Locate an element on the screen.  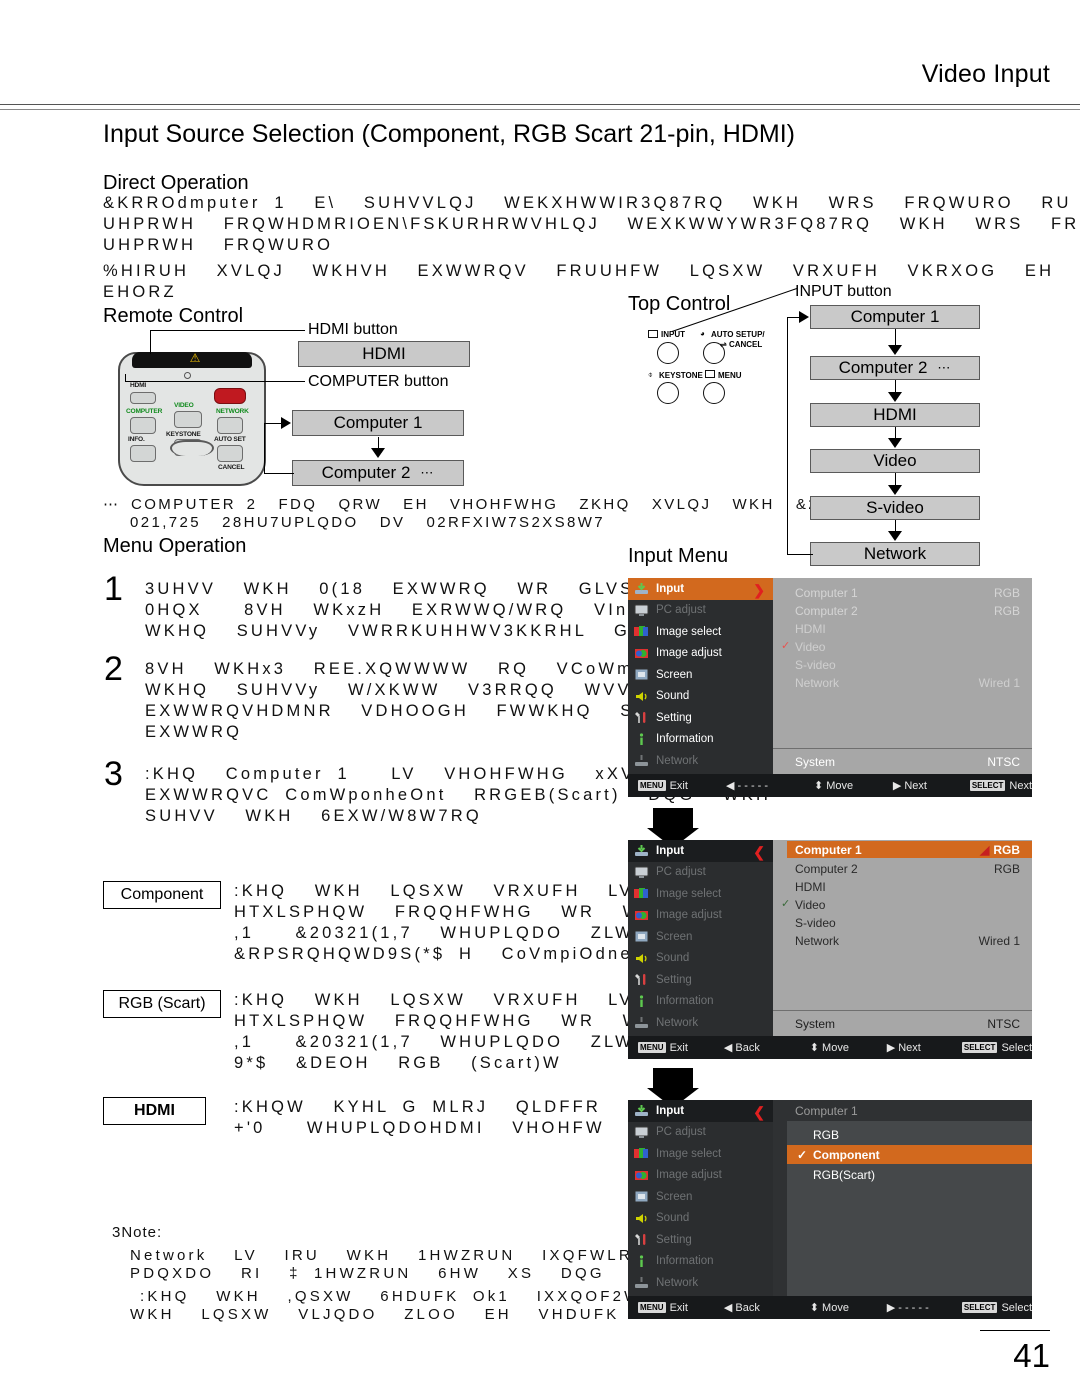
top-flow-box-s-video: S-video is located at coordinates (895, 508).